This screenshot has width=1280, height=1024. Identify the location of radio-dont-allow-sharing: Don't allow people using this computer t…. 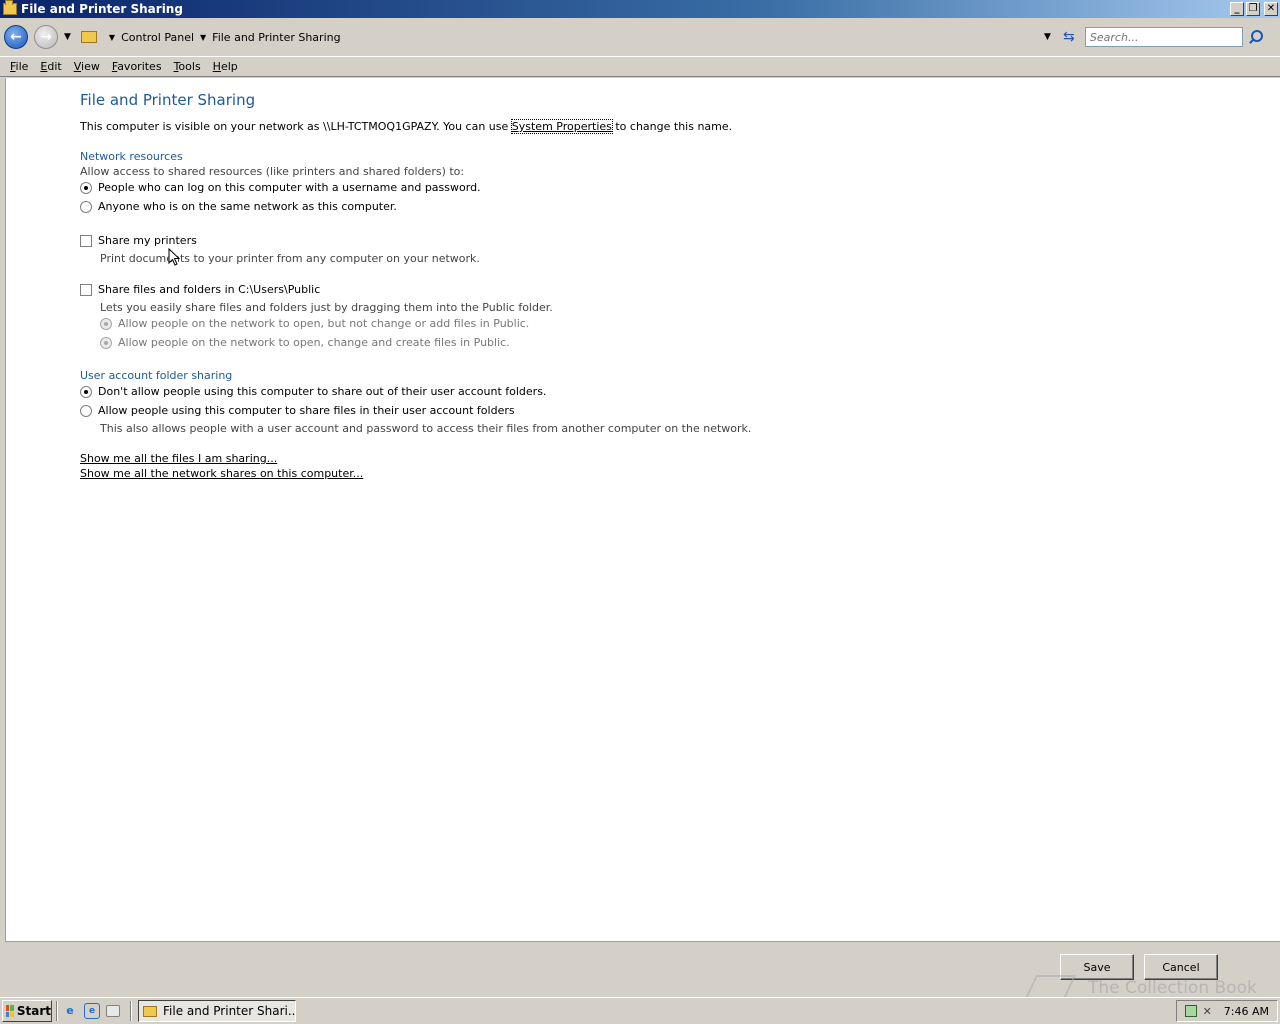
(313, 391).